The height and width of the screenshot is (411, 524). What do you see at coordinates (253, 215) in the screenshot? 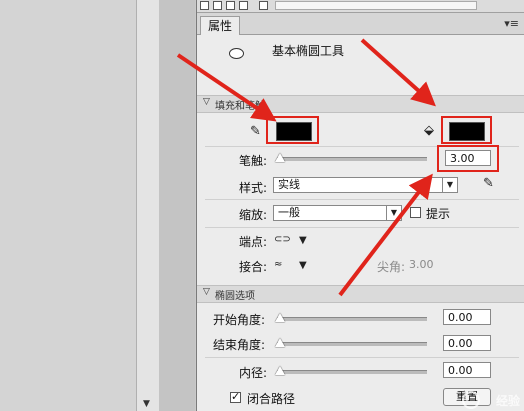
I see `scale-label: 缩放:` at bounding box center [253, 215].